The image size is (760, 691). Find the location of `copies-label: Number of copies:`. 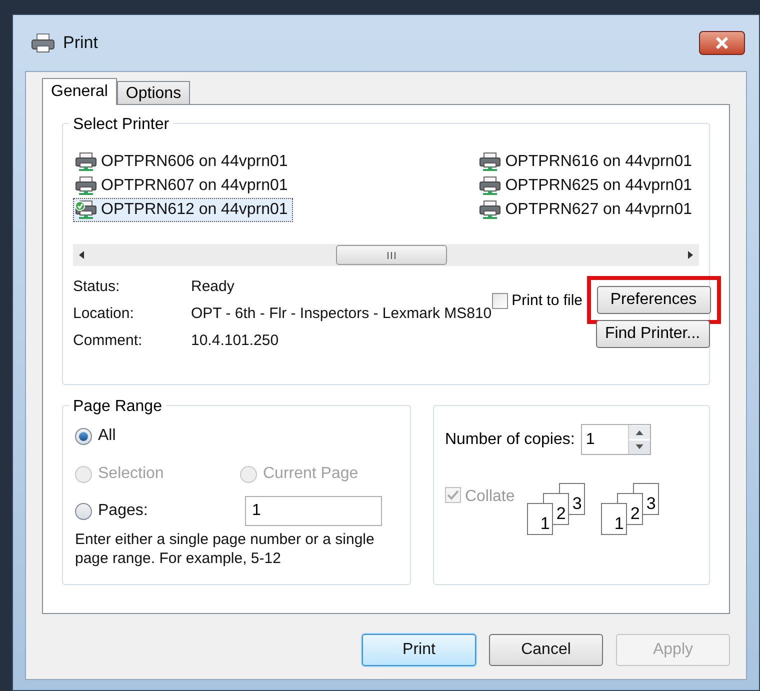

copies-label: Number of copies: is located at coordinates (509, 440).